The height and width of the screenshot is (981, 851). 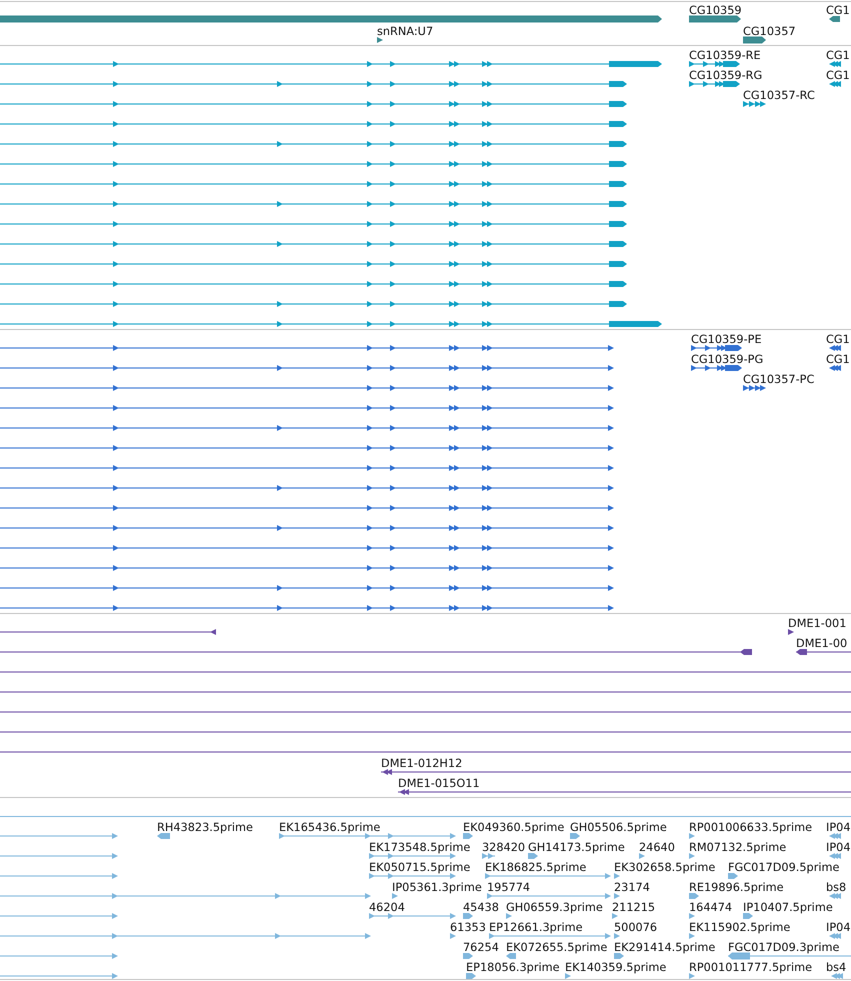 What do you see at coordinates (784, 947) in the screenshot?
I see `feature-label: FGC017D09.3prime` at bounding box center [784, 947].